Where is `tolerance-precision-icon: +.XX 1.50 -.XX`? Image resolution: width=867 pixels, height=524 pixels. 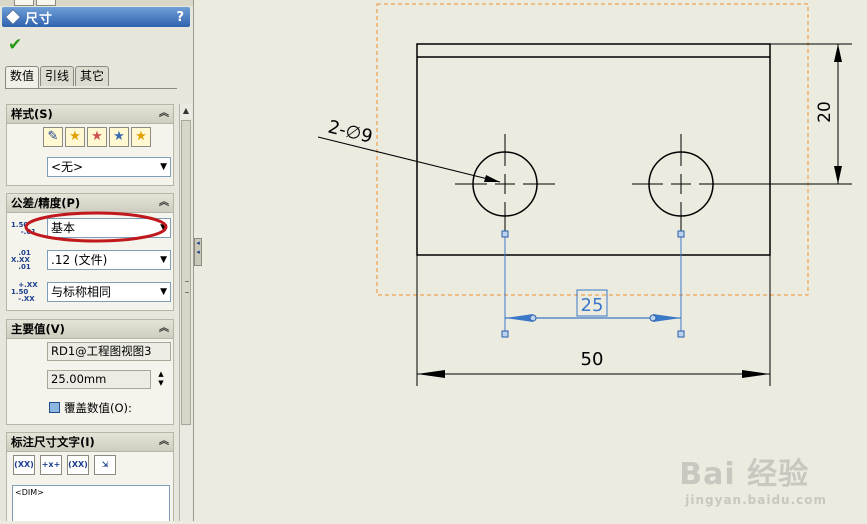
tolerance-precision-icon: +.XX 1.50 -.XX is located at coordinates (24, 292).